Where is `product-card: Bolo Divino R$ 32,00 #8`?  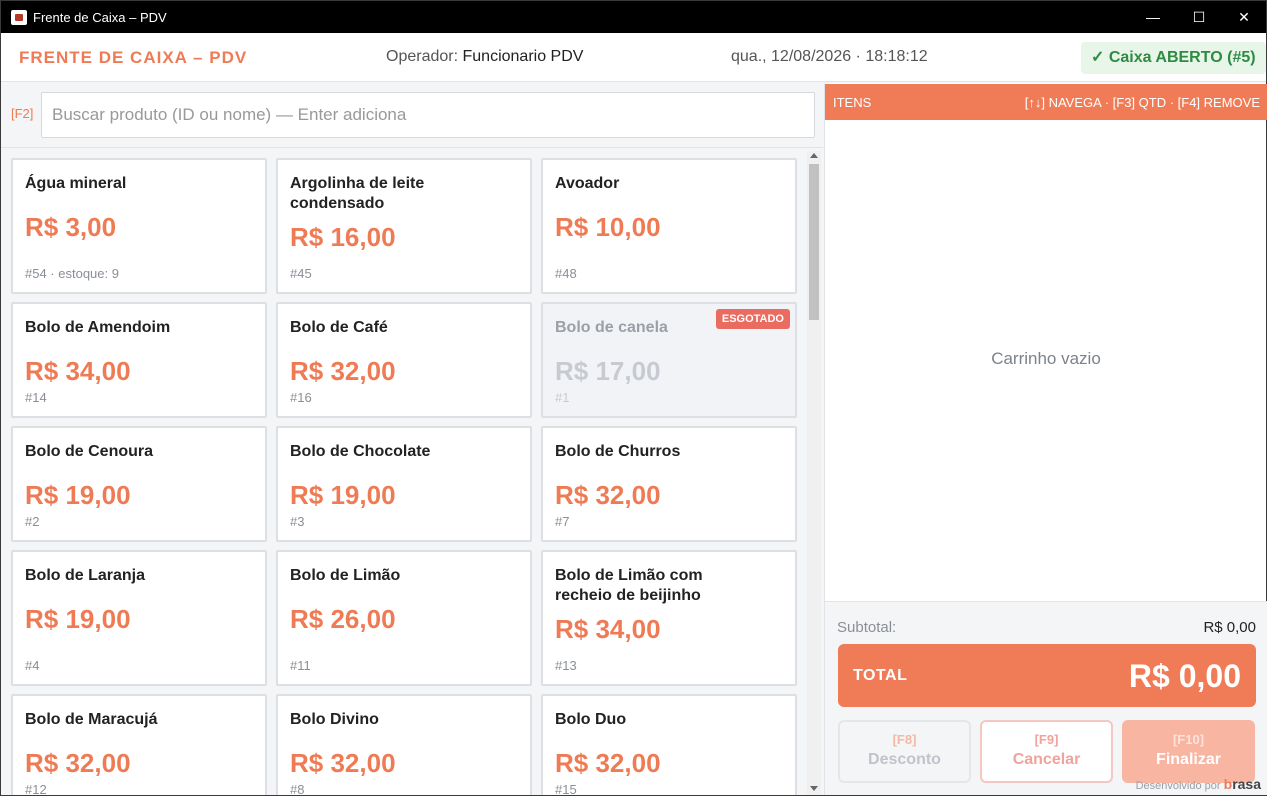
product-card: Bolo Divino R$ 32,00 #8 is located at coordinates (404, 744).